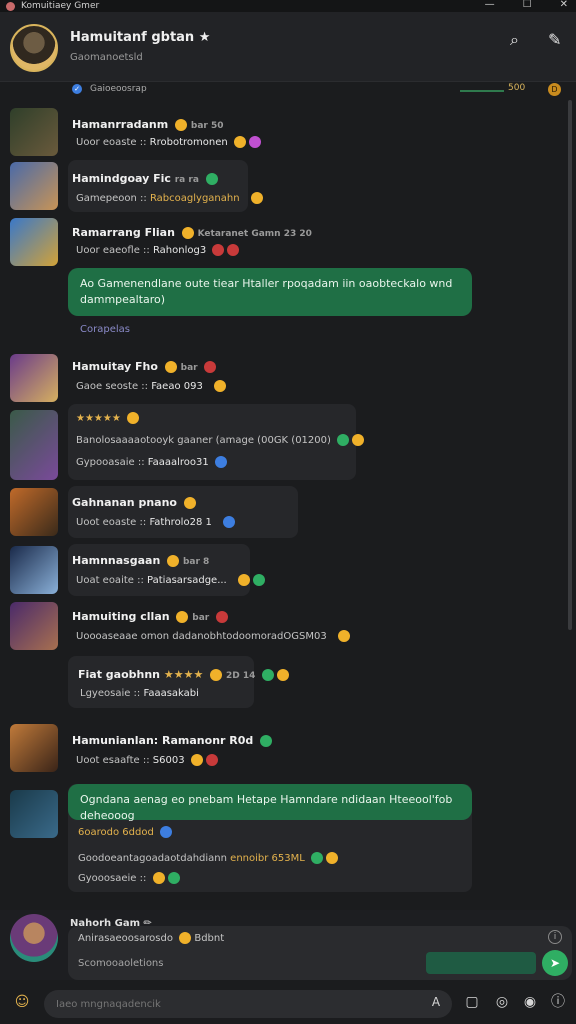 This screenshot has height=1024, width=576. I want to click on rating-stars: ★★★★★, so click(98, 418).